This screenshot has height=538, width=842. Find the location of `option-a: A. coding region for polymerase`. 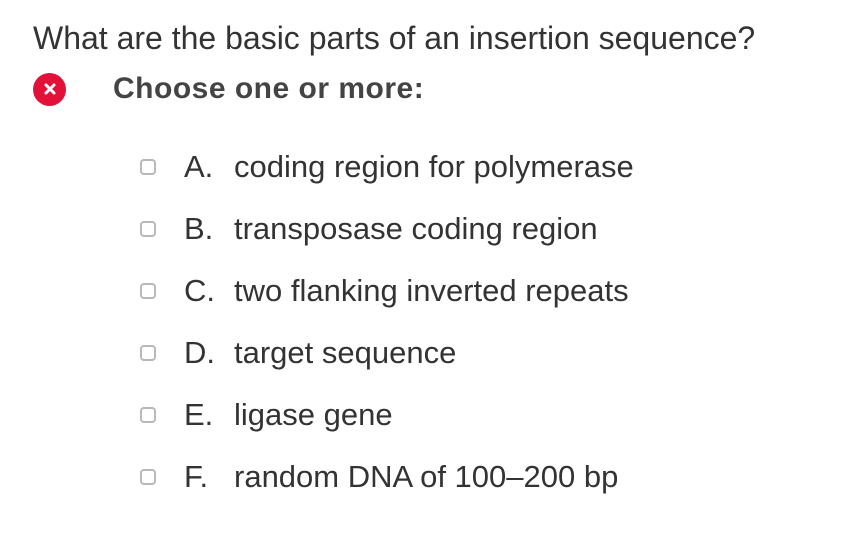

option-a: A. coding region for polymerase is located at coordinates (387, 167).